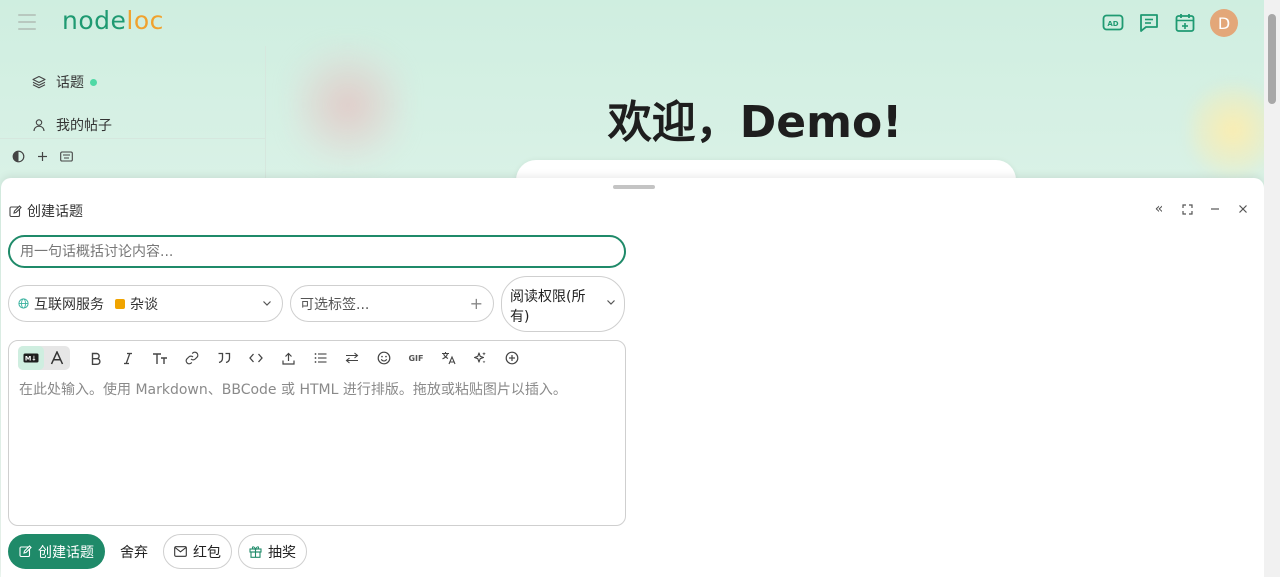  Describe the element at coordinates (1224, 23) in the screenshot. I see `user-avatar: D` at that location.